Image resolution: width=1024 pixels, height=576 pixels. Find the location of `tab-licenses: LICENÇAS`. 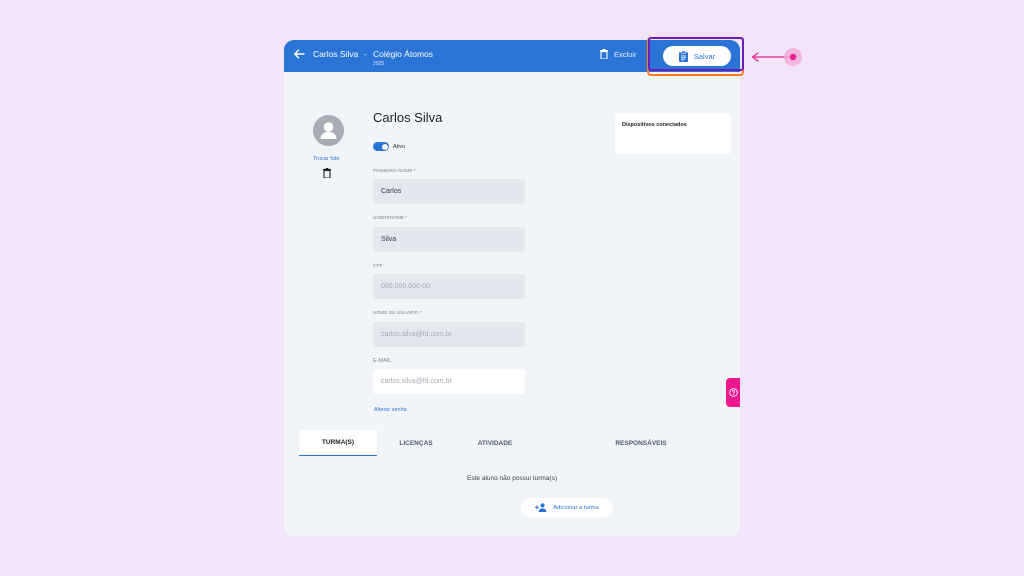

tab-licenses: LICENÇAS is located at coordinates (416, 443).